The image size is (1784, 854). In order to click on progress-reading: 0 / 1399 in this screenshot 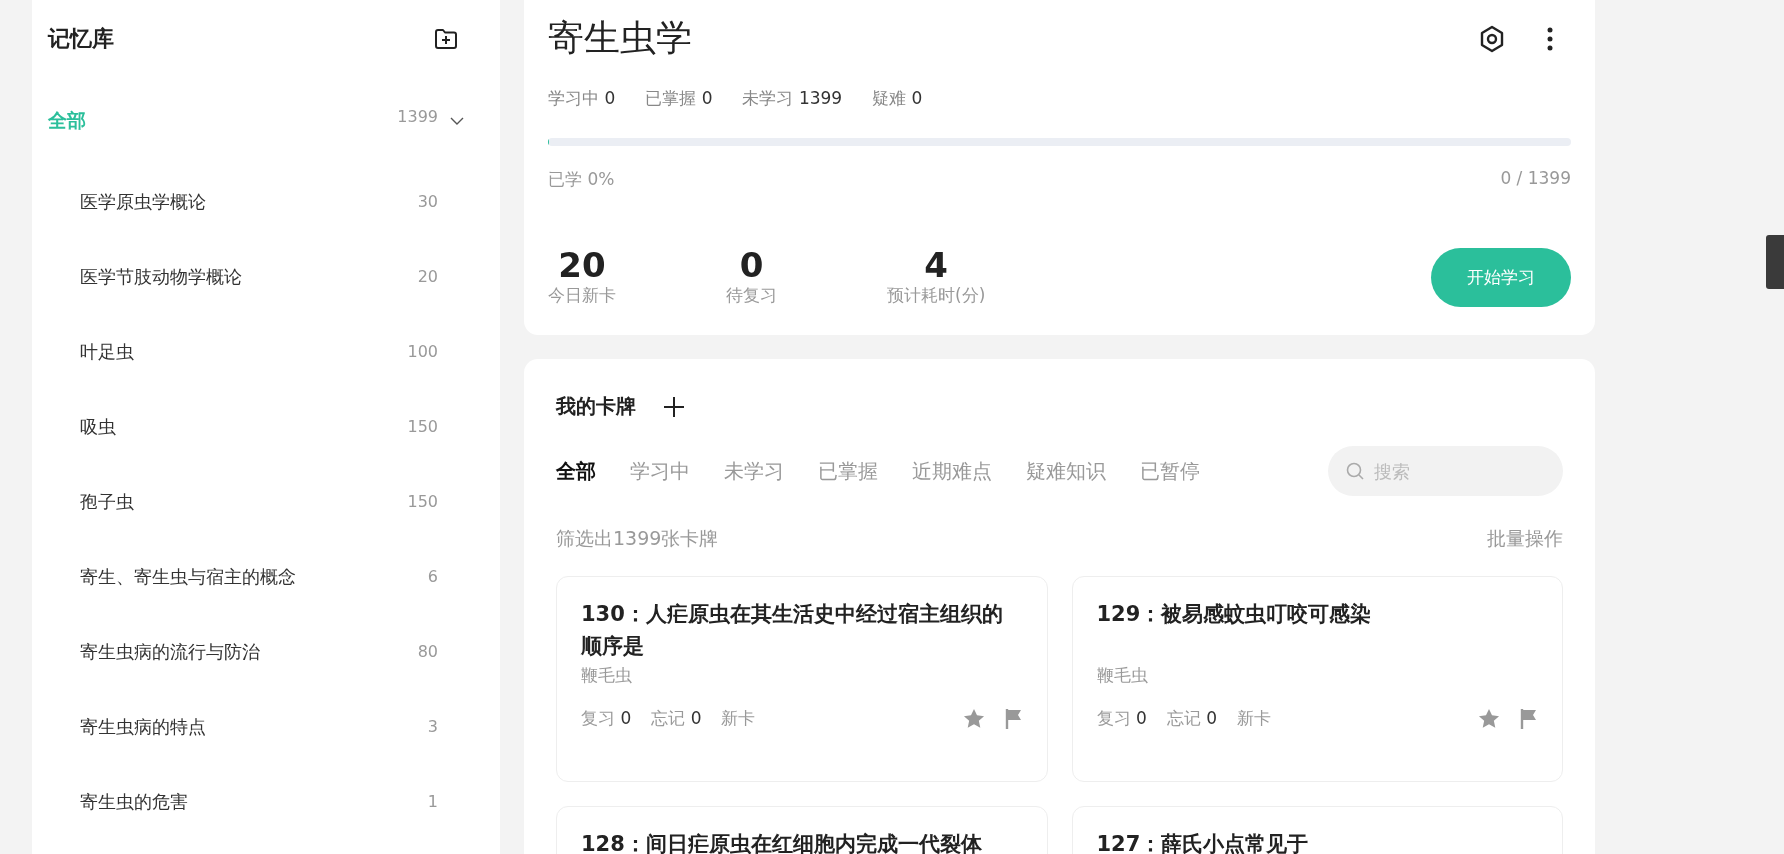, I will do `click(1535, 179)`.